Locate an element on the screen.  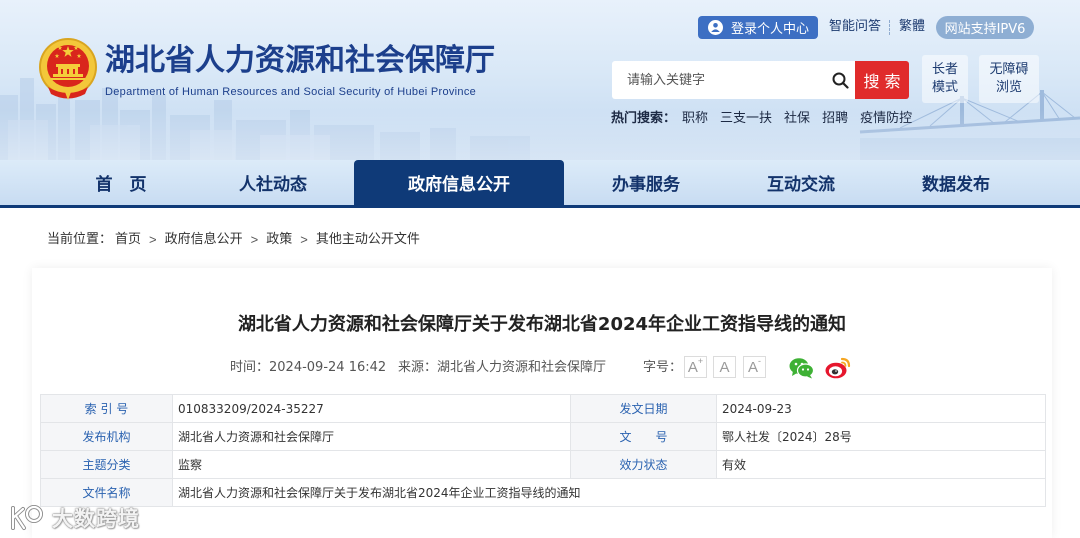
time-value: 2024-09-24 16:42 is located at coordinates (328, 367).